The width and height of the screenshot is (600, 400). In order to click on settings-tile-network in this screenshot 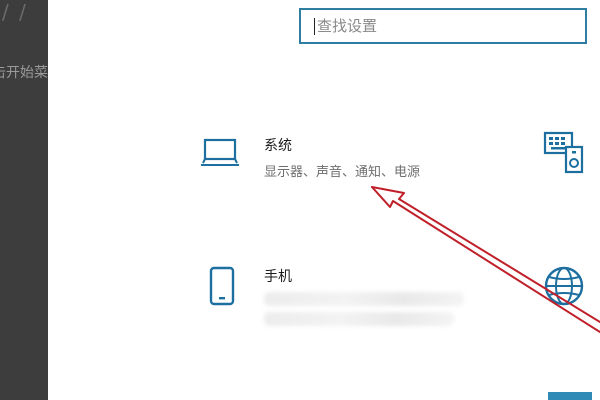, I will do `click(565, 287)`.